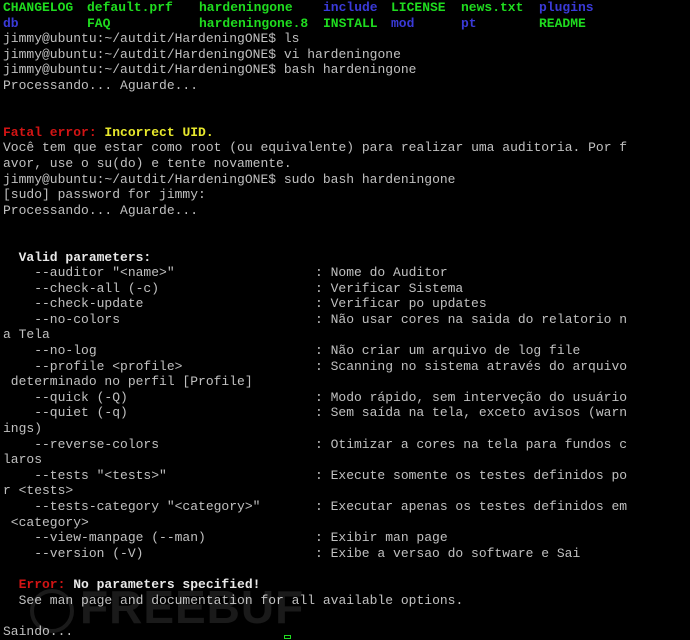  Describe the element at coordinates (471, 475) in the screenshot. I see `parameter-description: : Execute somente os testes definidos po` at that location.